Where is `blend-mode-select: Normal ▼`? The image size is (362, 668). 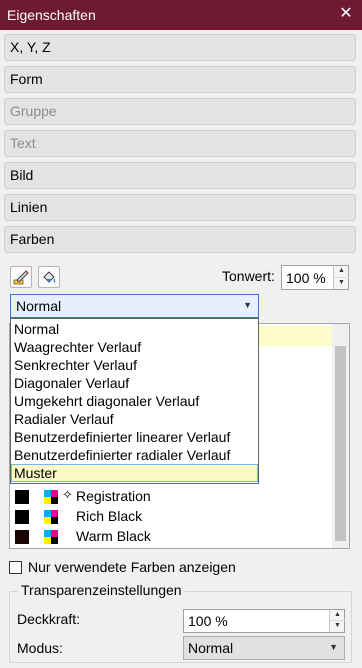 blend-mode-select: Normal ▼ is located at coordinates (264, 648).